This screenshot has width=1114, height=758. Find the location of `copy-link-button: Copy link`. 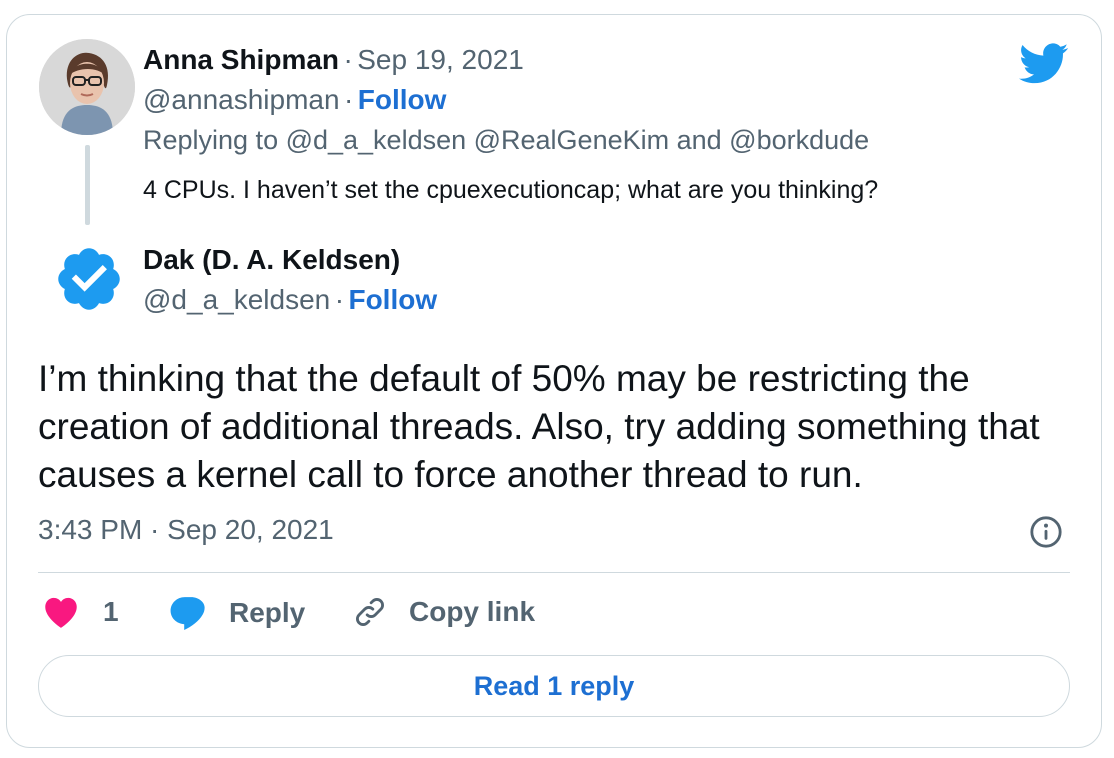

copy-link-button: Copy link is located at coordinates (444, 612).